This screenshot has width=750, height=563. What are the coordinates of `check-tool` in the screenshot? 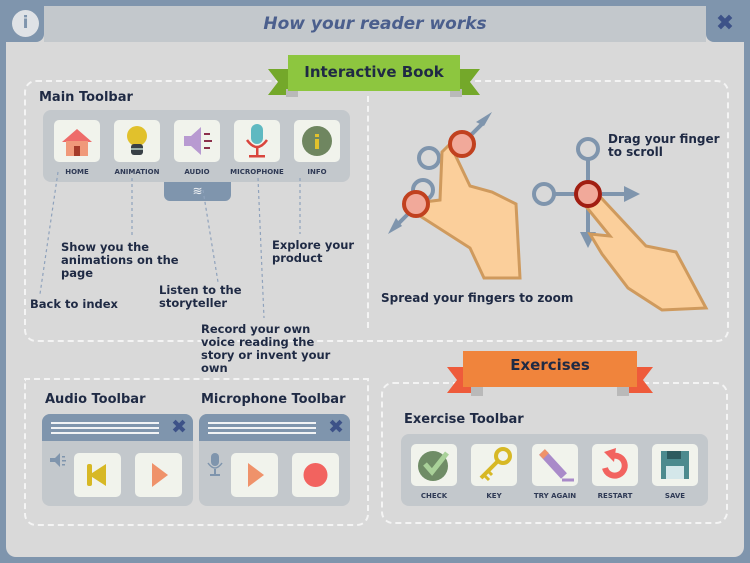 It's located at (434, 465).